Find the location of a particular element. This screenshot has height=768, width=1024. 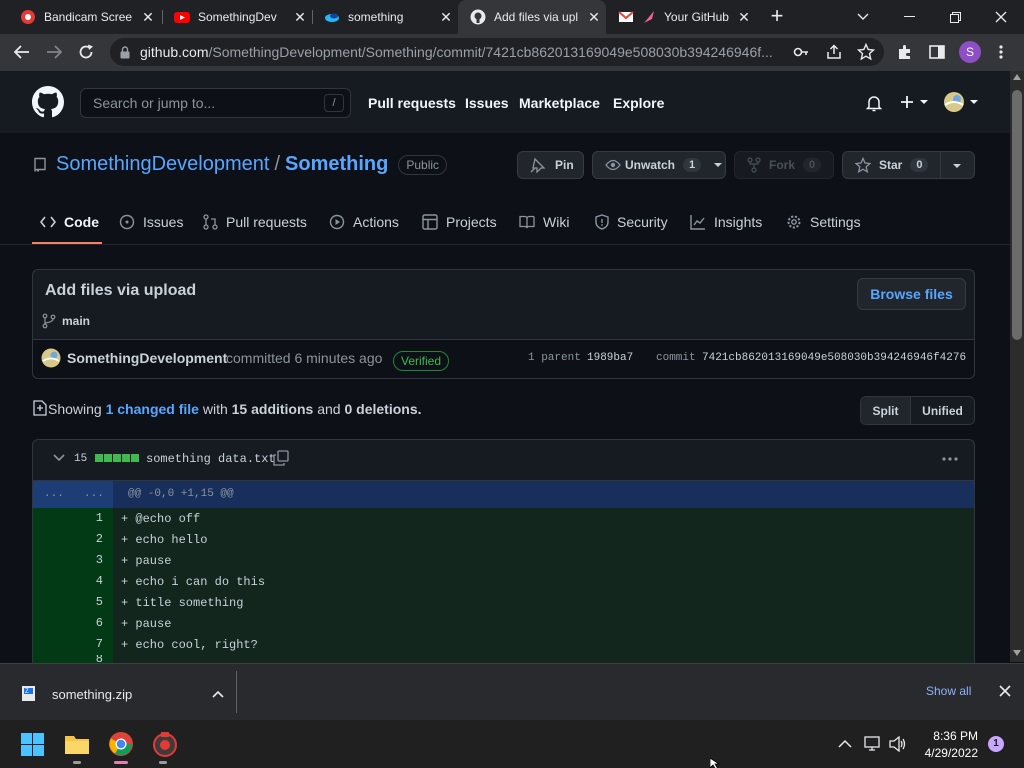

show-all-button: Show all is located at coordinates (948, 691).